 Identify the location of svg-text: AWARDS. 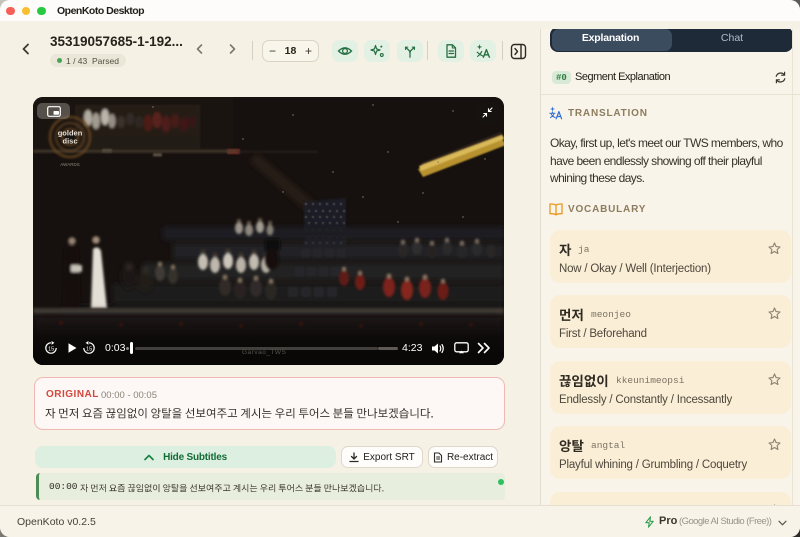
(69, 164).